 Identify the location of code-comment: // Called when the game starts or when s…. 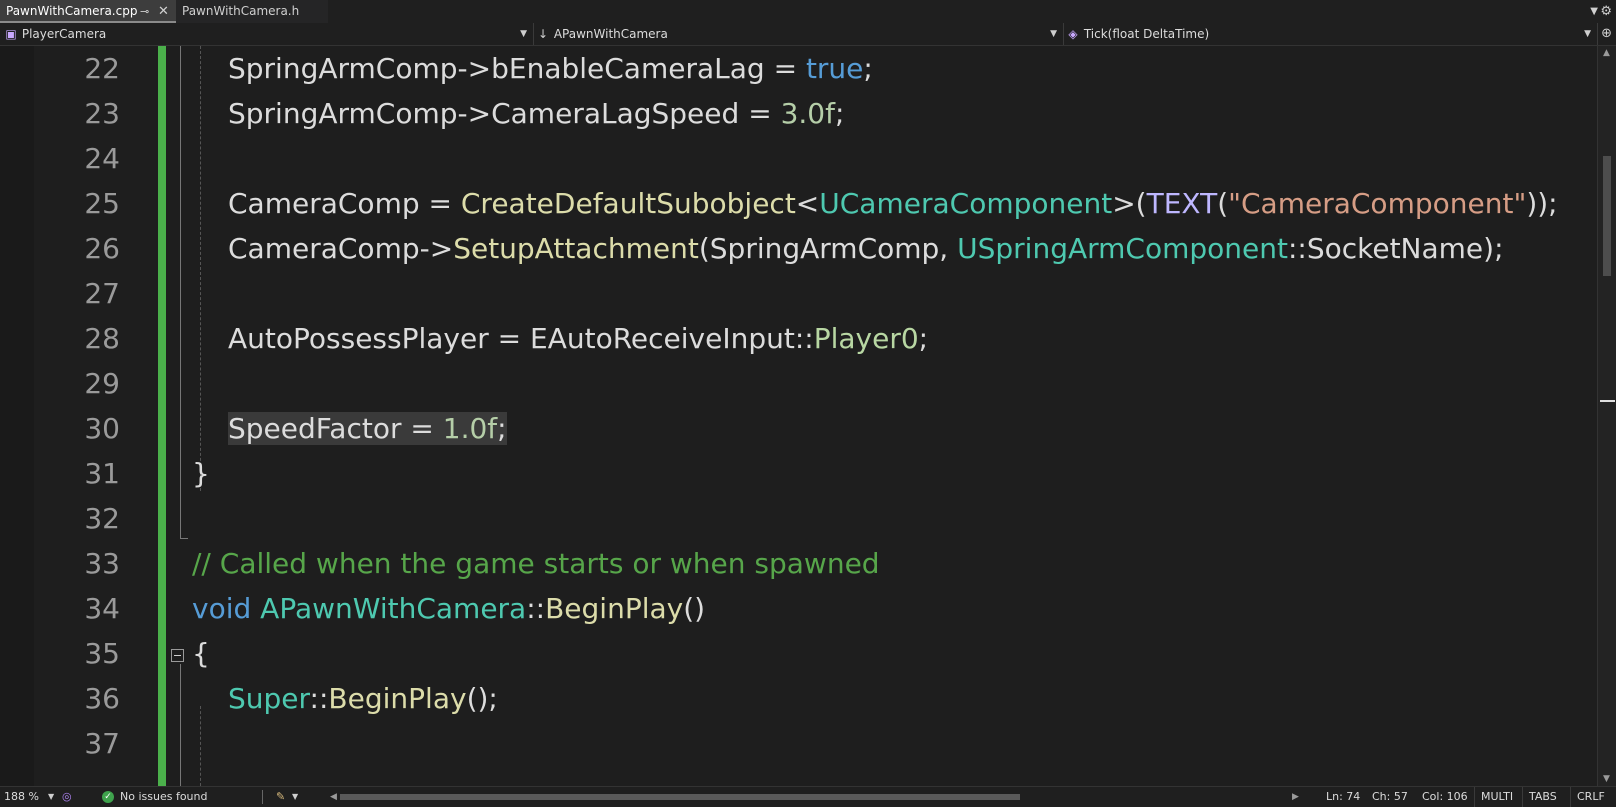
(536, 563).